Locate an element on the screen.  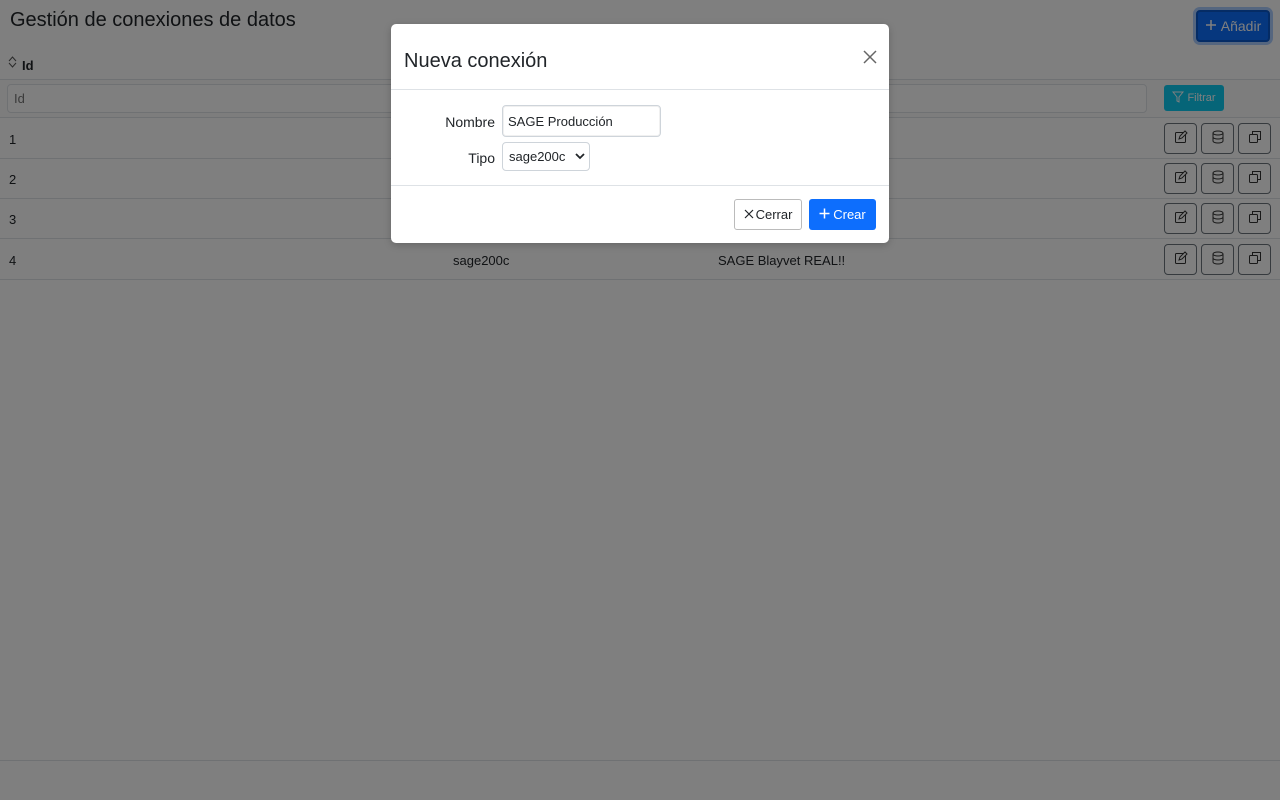
nombre-input is located at coordinates (581, 121).